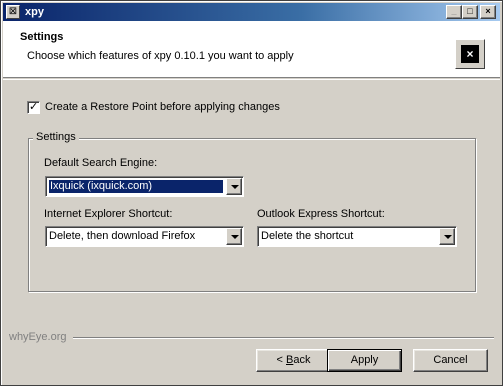 The height and width of the screenshot is (386, 503). Describe the element at coordinates (251, 12) in the screenshot. I see `title-bar: ⊠ xpy _ □ ×` at that location.